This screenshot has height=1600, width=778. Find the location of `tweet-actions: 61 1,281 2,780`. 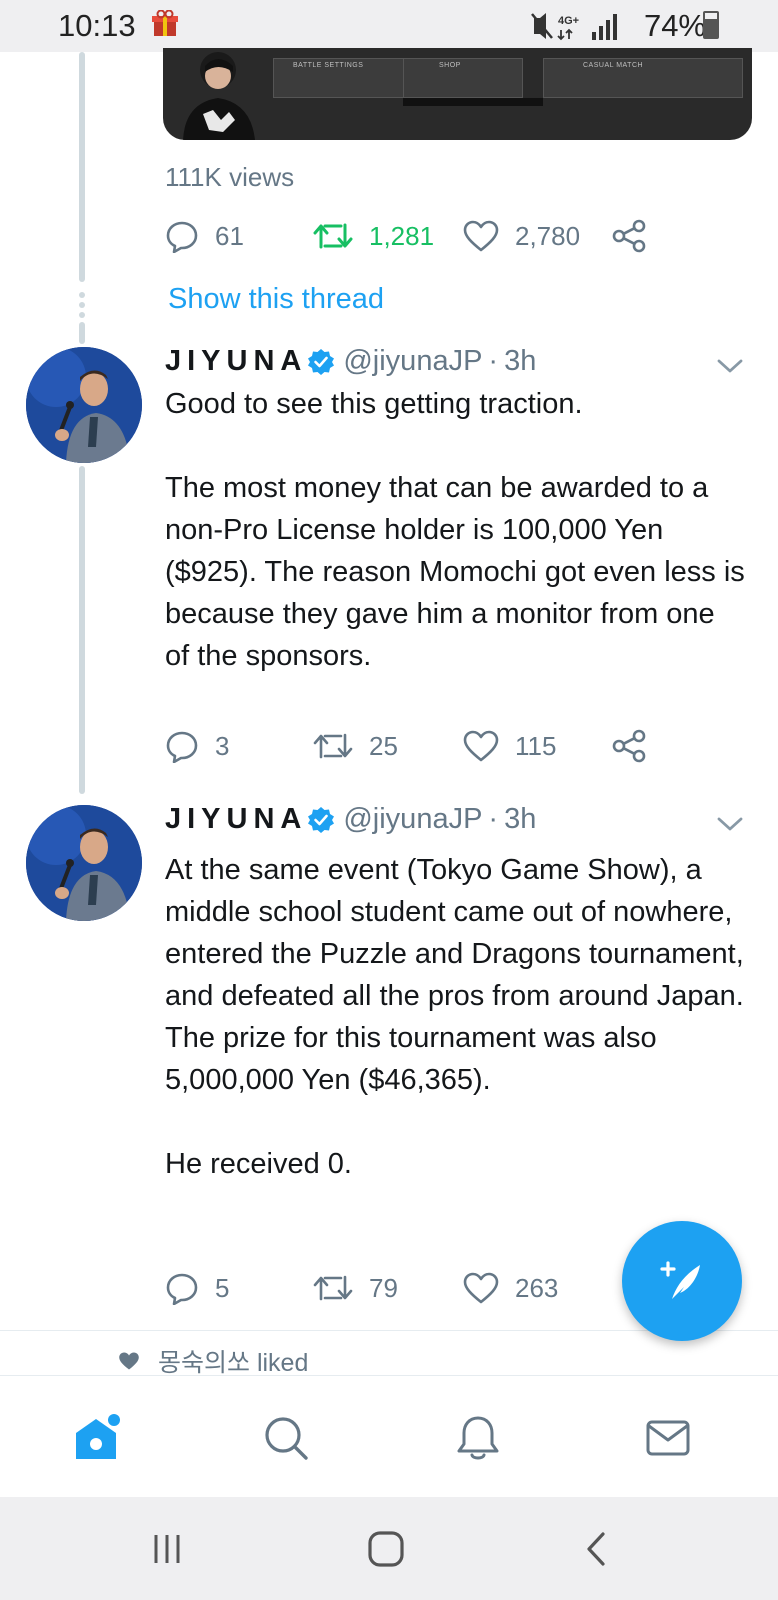

tweet-actions: 61 1,281 2,780 is located at coordinates (415, 236).